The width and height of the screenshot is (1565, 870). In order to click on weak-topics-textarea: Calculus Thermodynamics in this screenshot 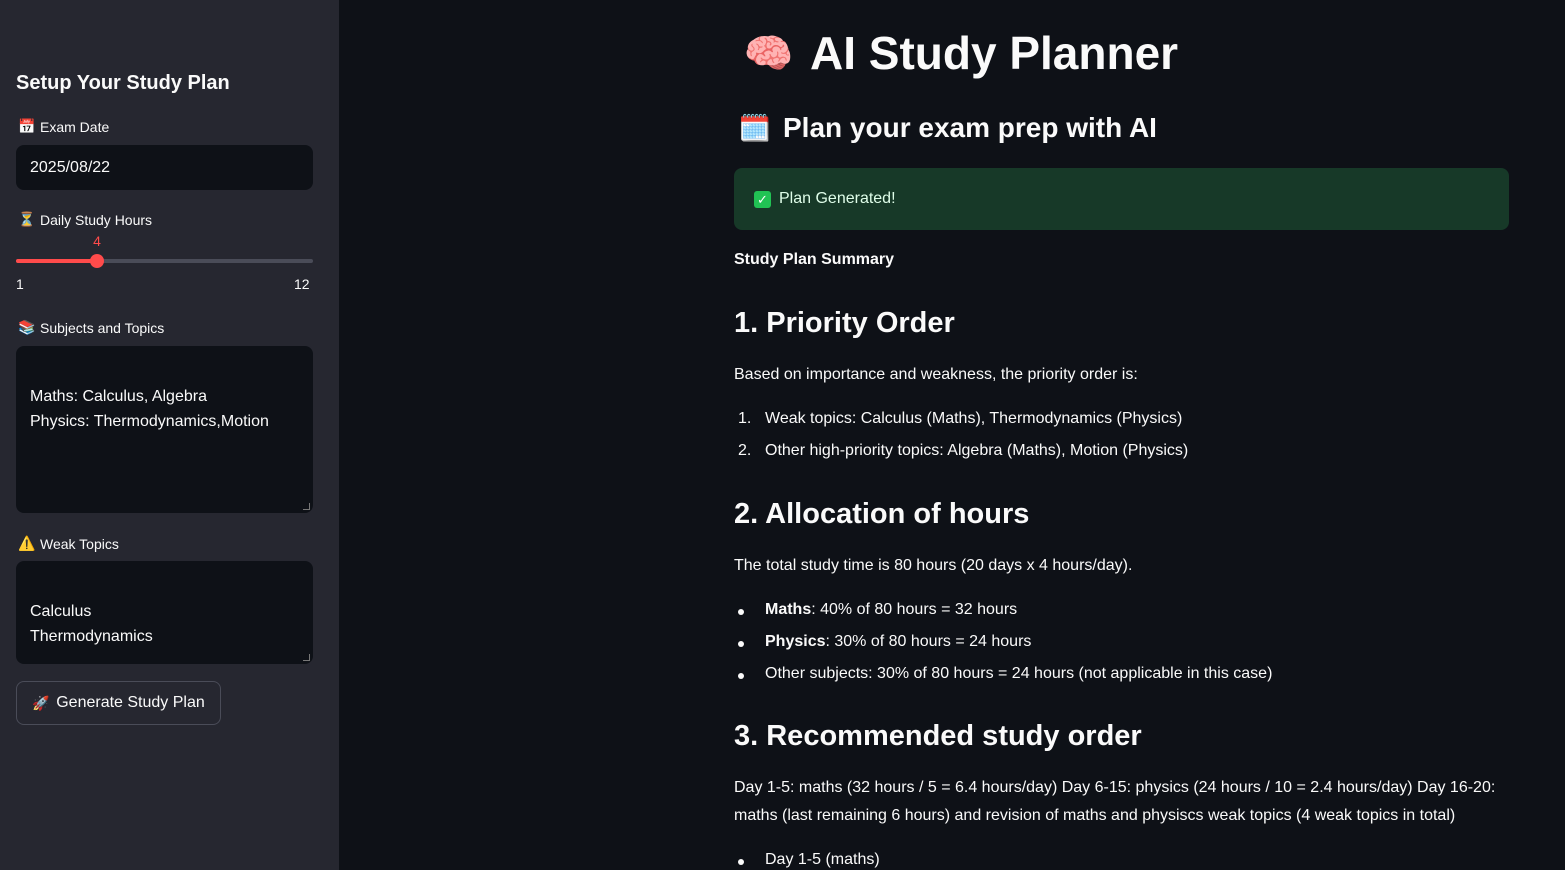, I will do `click(164, 612)`.